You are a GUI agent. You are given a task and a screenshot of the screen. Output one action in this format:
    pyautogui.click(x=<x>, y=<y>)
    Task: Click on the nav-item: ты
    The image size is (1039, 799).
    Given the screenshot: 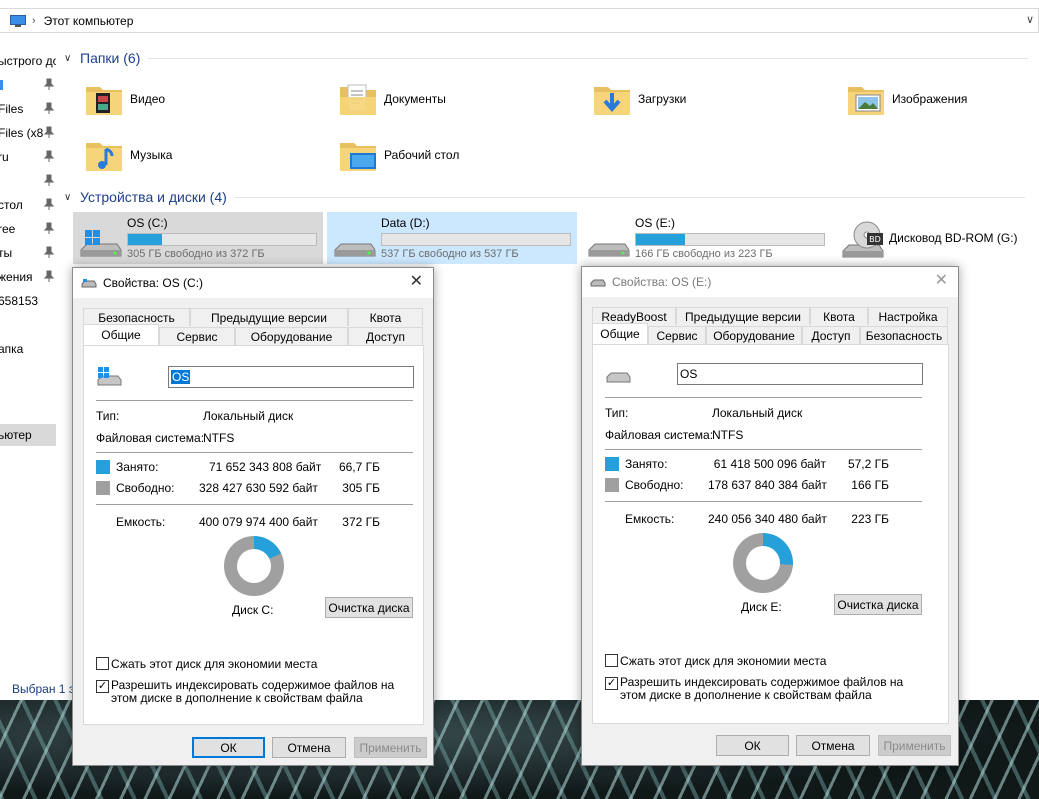 What is the action you would take?
    pyautogui.click(x=28, y=253)
    